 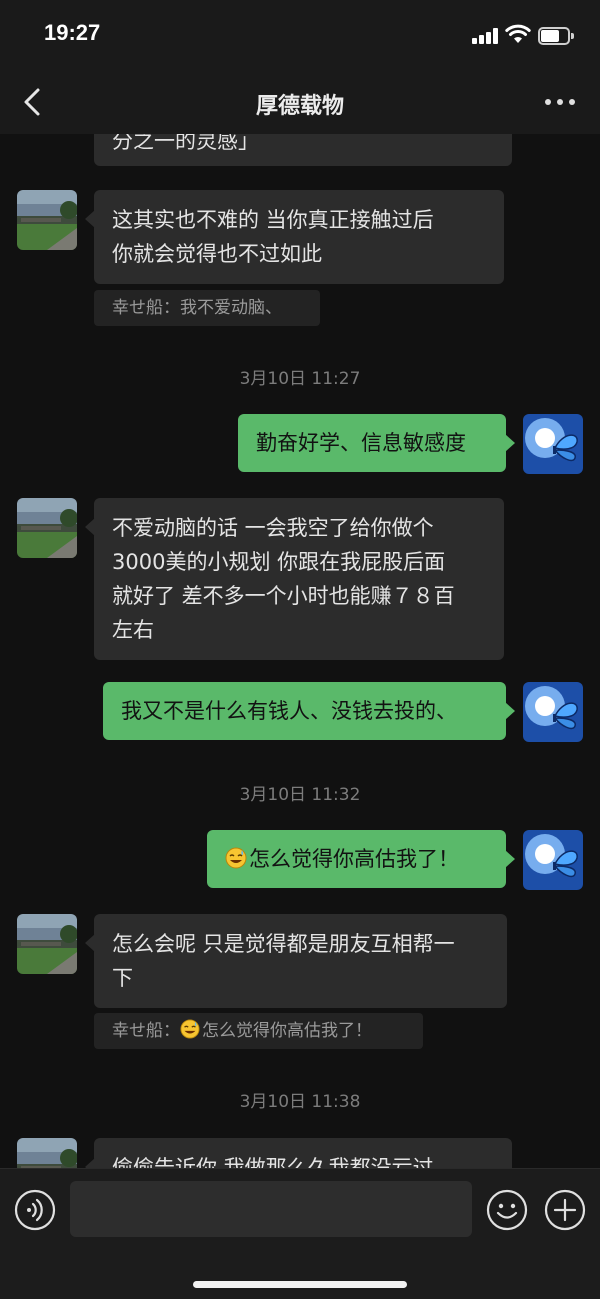 I want to click on quoted-message: 幸せ船： 怎么觉得你高估我了！, so click(x=258, y=1031).